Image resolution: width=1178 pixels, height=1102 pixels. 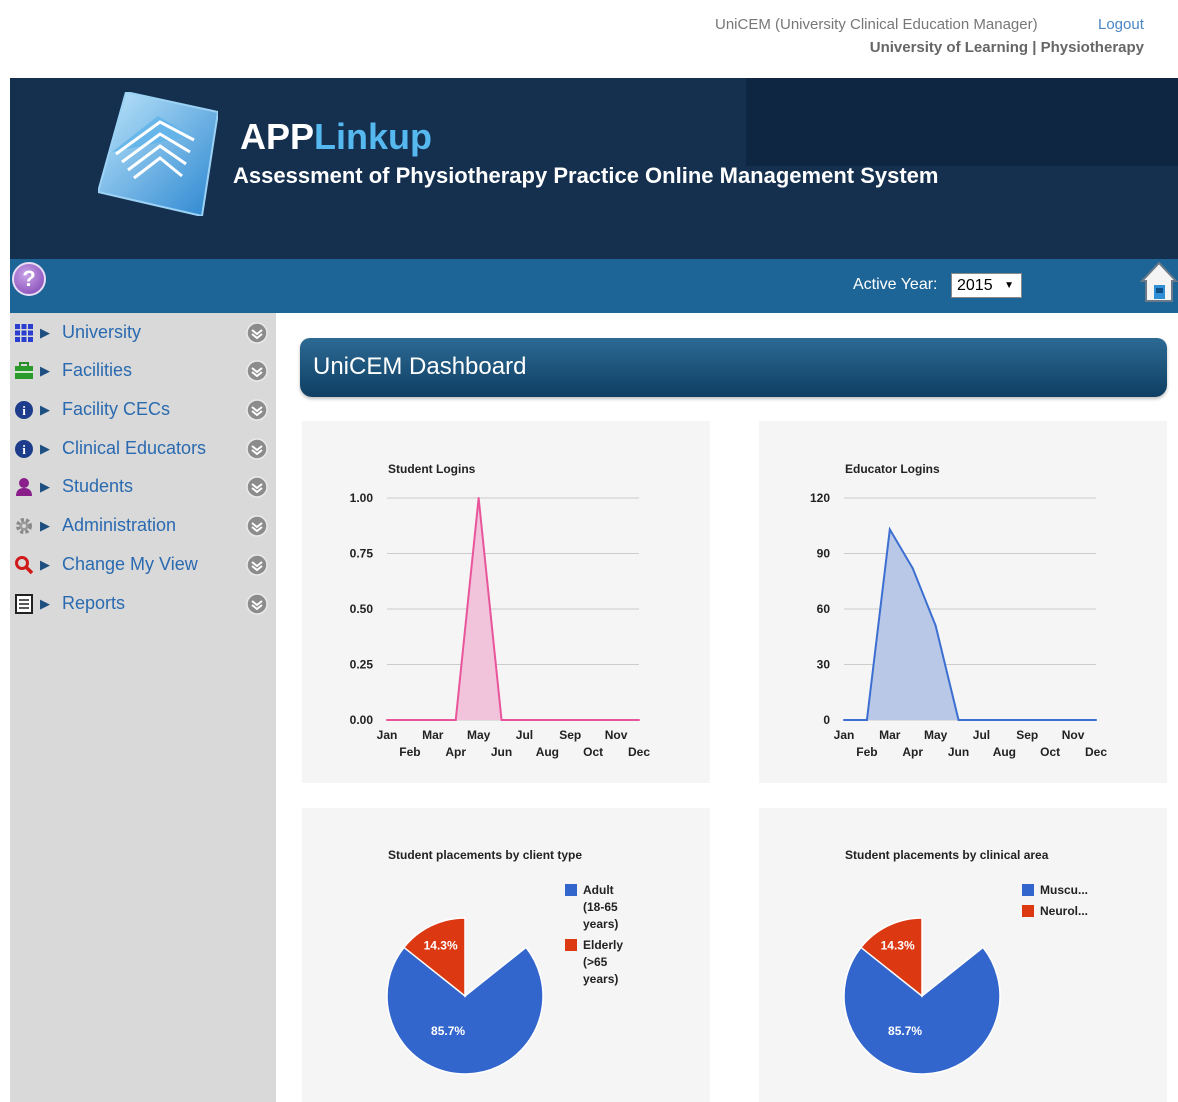 What do you see at coordinates (143, 372) in the screenshot?
I see `sidebar-item-facilities: ▶ Facilities` at bounding box center [143, 372].